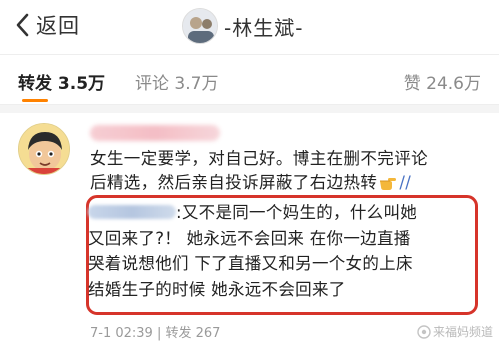  What do you see at coordinates (249, 238) in the screenshot?
I see `quote-line: 又回来了?！ 她永远不会回来 在你一边直播` at bounding box center [249, 238].